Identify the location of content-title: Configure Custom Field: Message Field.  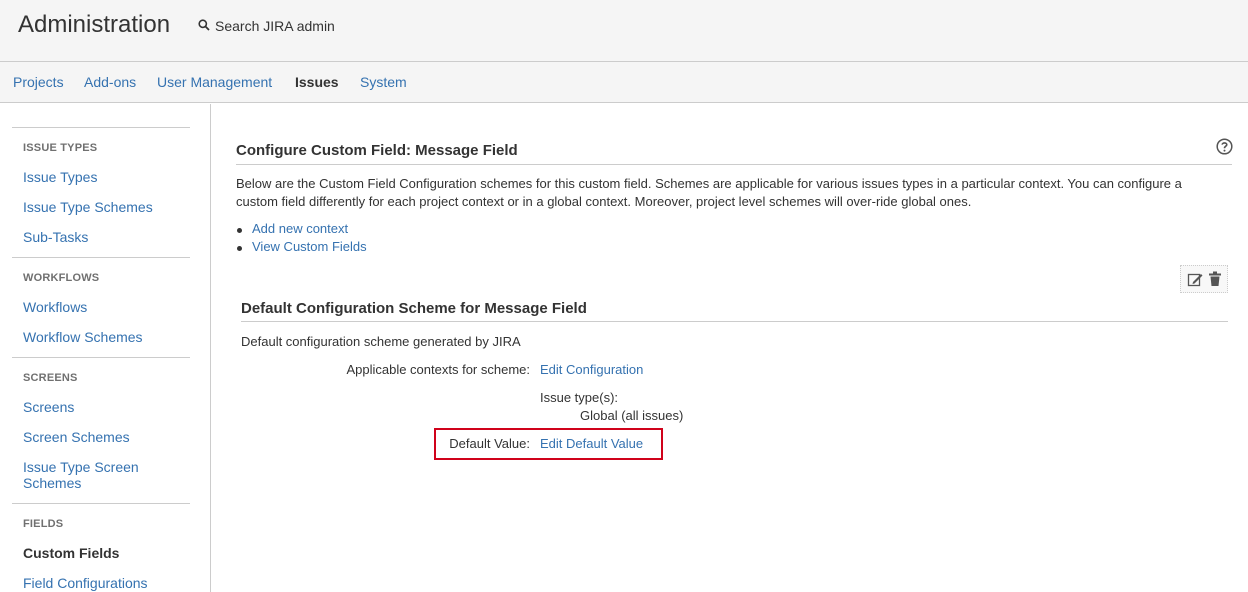
(377, 150).